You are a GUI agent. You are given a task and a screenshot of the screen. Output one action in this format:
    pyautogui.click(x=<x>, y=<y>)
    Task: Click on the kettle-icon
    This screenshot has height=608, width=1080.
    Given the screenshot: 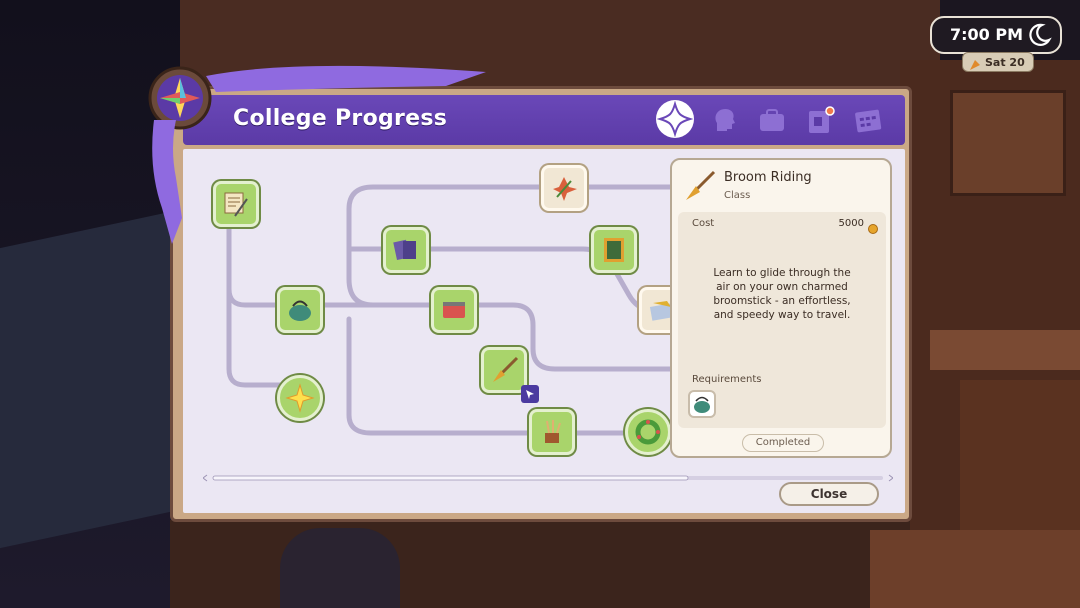 What is the action you would take?
    pyautogui.click(x=300, y=310)
    